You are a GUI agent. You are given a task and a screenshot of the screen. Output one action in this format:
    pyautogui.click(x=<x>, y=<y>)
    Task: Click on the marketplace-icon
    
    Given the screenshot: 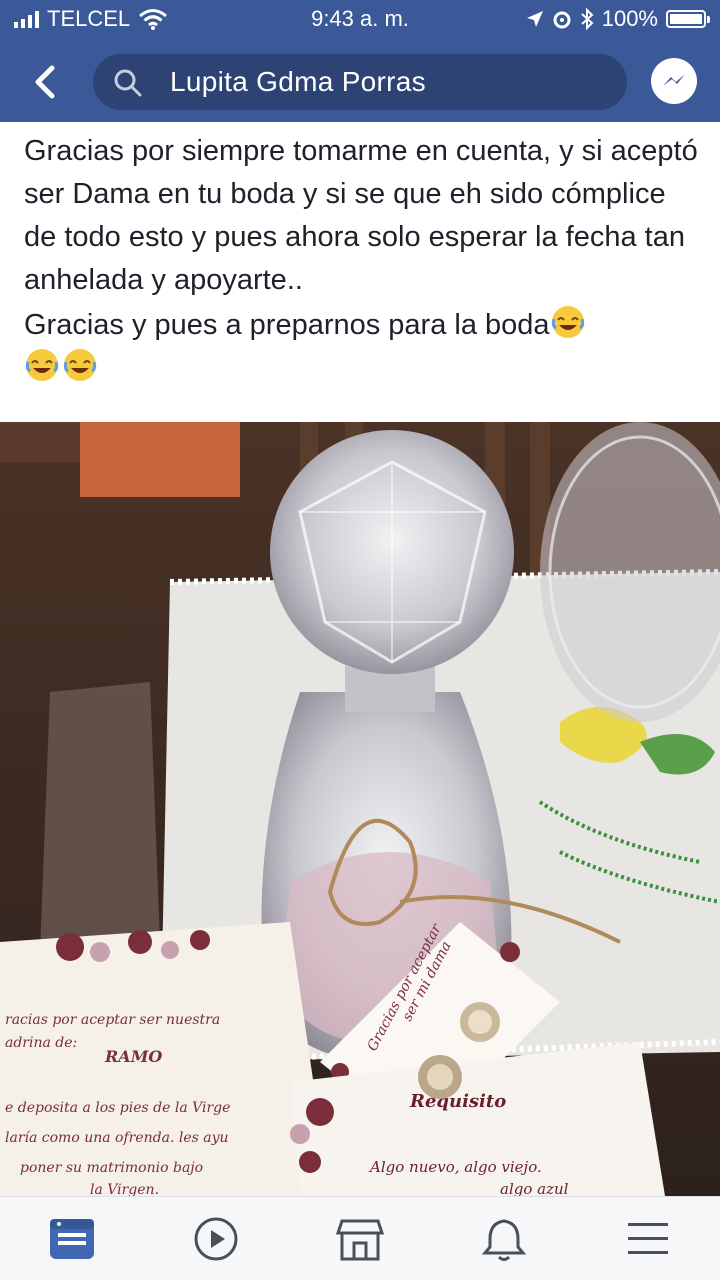 What is the action you would take?
    pyautogui.click(x=360, y=1239)
    